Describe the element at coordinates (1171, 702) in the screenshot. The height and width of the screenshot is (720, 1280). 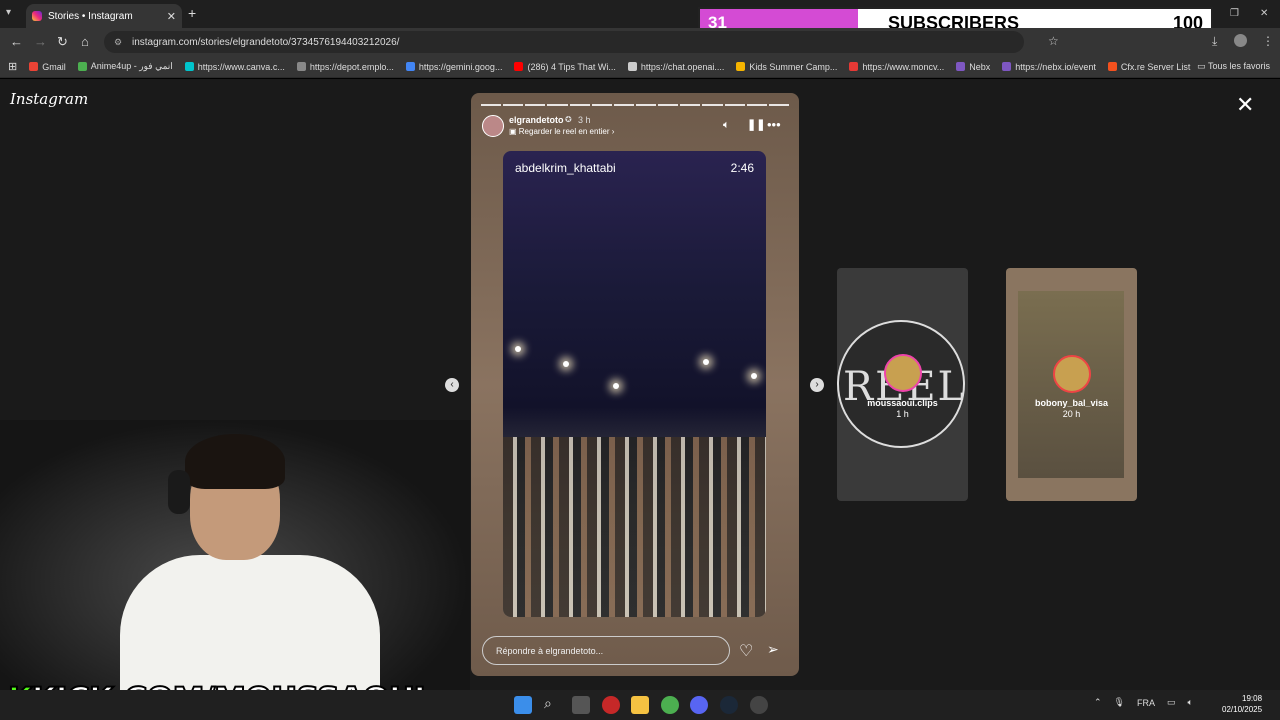
I see `network-icon: ▭` at that location.